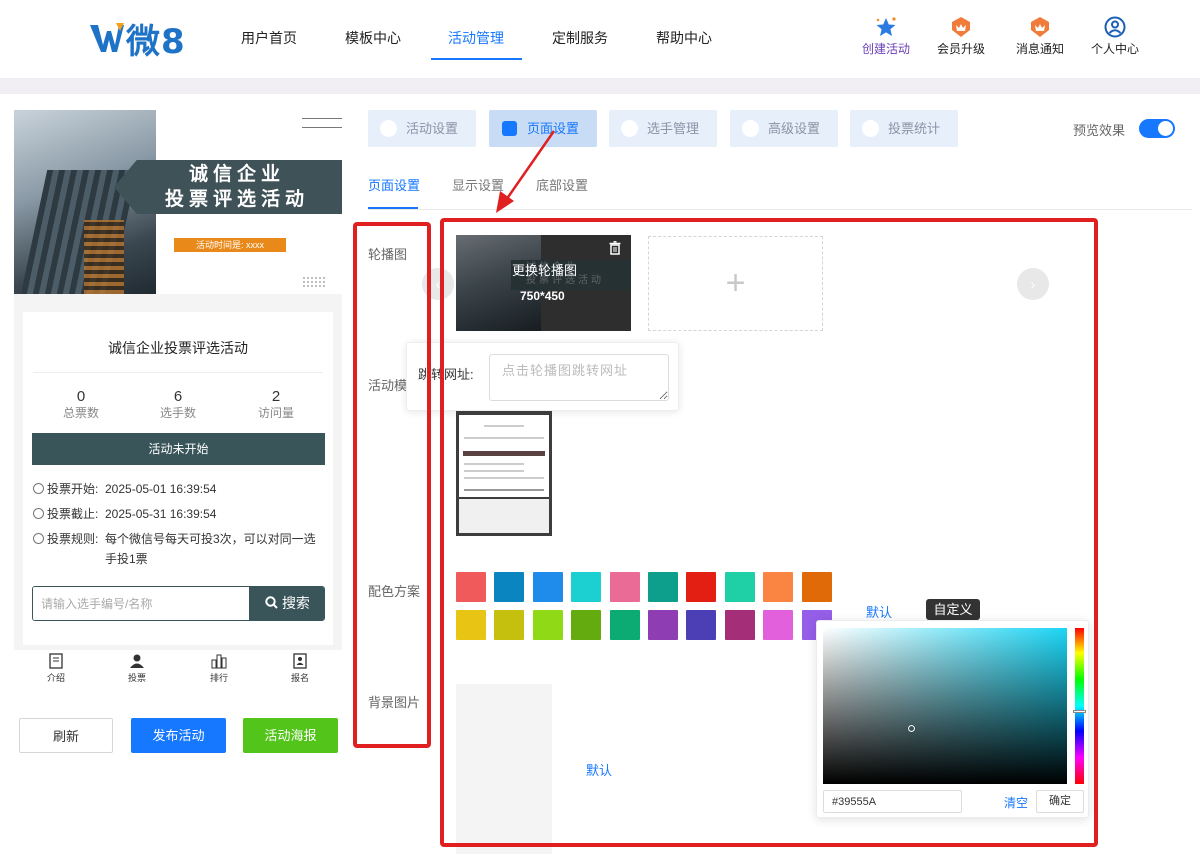 The width and height of the screenshot is (1200, 861). I want to click on stat-total-votes: 0 总票数, so click(81, 404).